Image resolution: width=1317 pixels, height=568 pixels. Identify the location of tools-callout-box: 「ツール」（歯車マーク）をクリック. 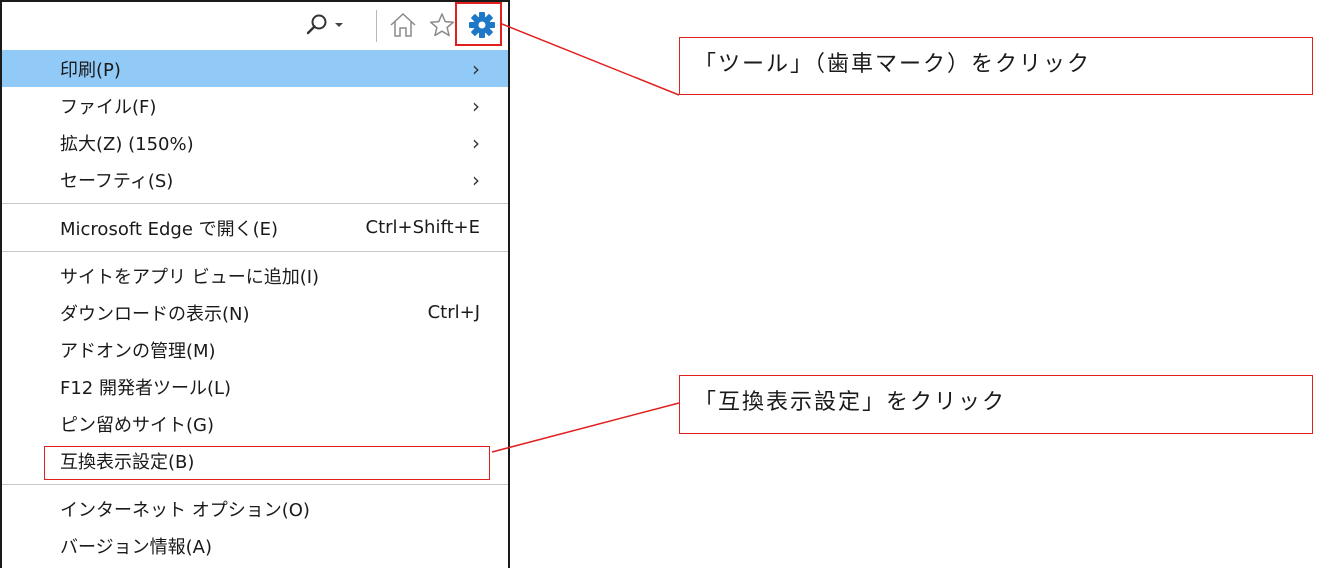
(996, 66).